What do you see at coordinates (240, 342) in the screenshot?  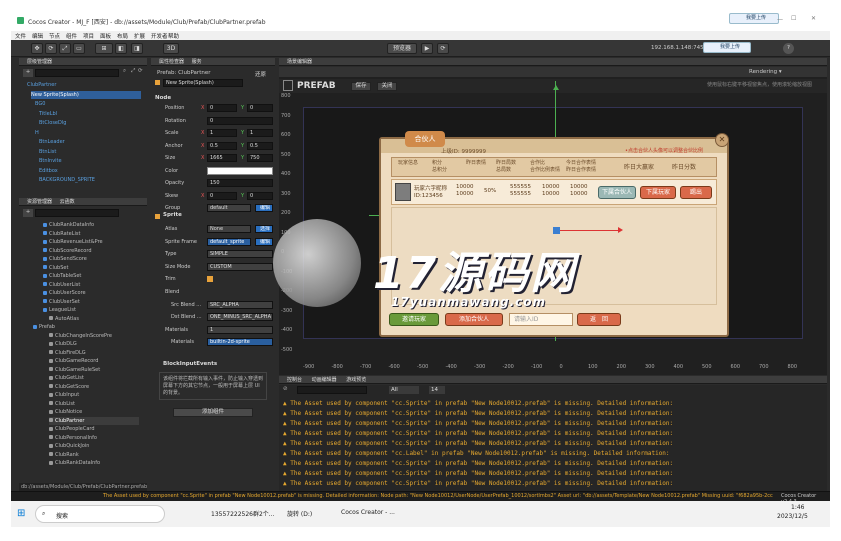 I see `sprite-prop-value: builtin-2d-sprite` at bounding box center [240, 342].